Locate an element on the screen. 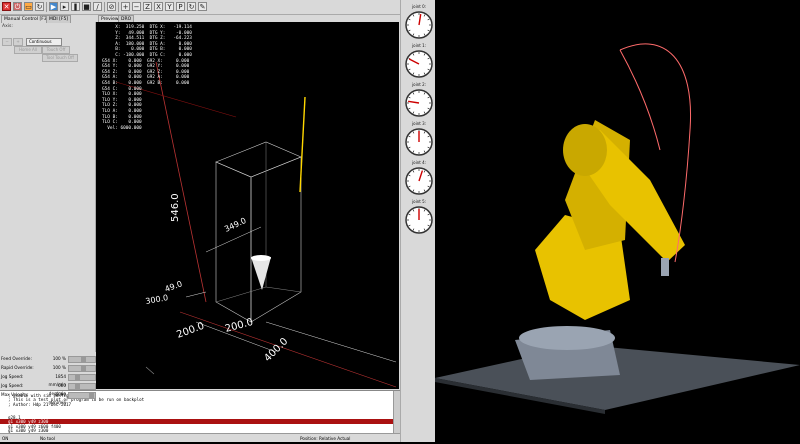  robot-elbow is located at coordinates (585, 150).